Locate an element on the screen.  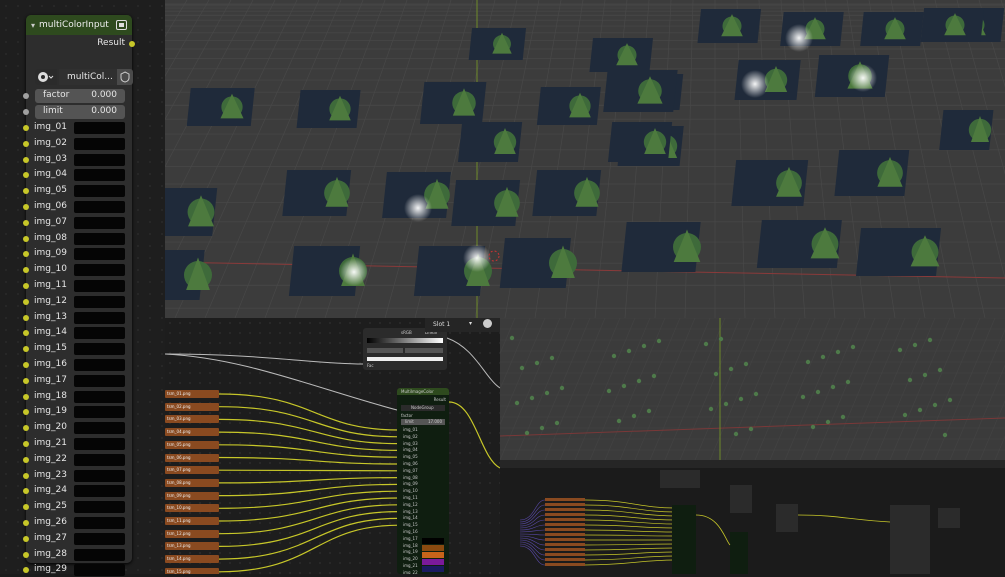
slot-selector: Slot 1 is located at coordinates (441, 324).